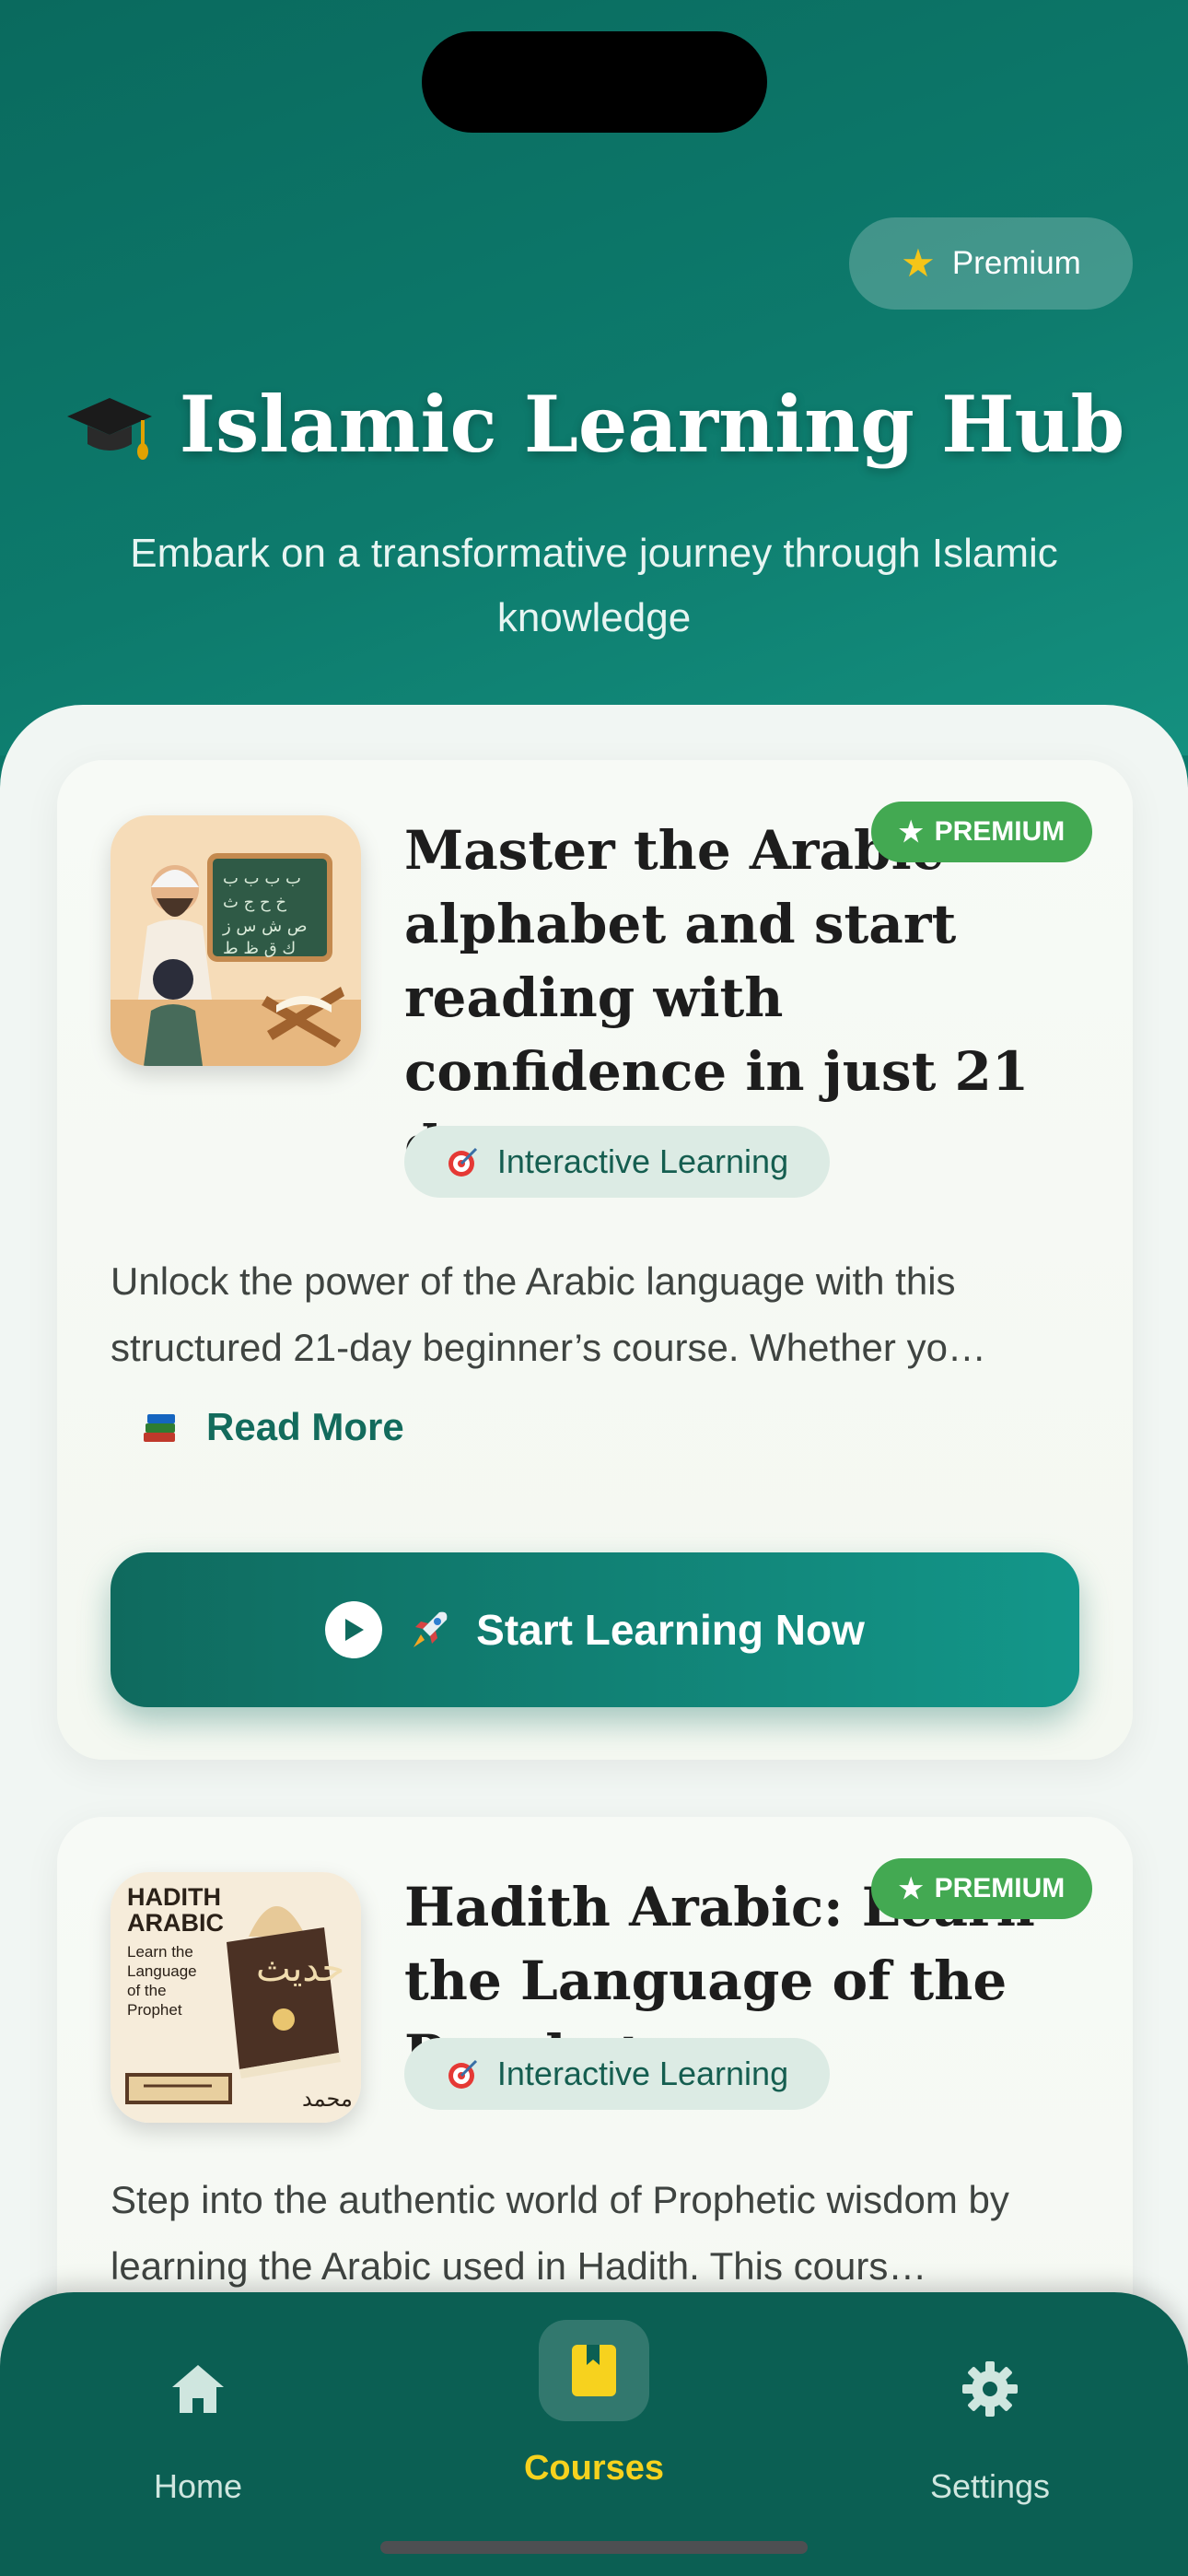 This screenshot has height=2576, width=1188. I want to click on read-more-link: Read More, so click(272, 1427).